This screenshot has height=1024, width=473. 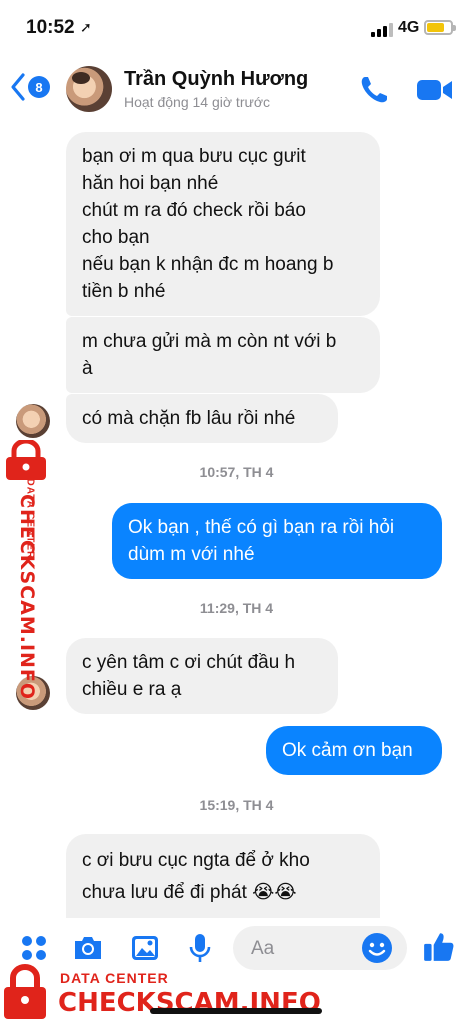 What do you see at coordinates (114, 978) in the screenshot?
I see `watermark-small-label: DATA CENTER` at bounding box center [114, 978].